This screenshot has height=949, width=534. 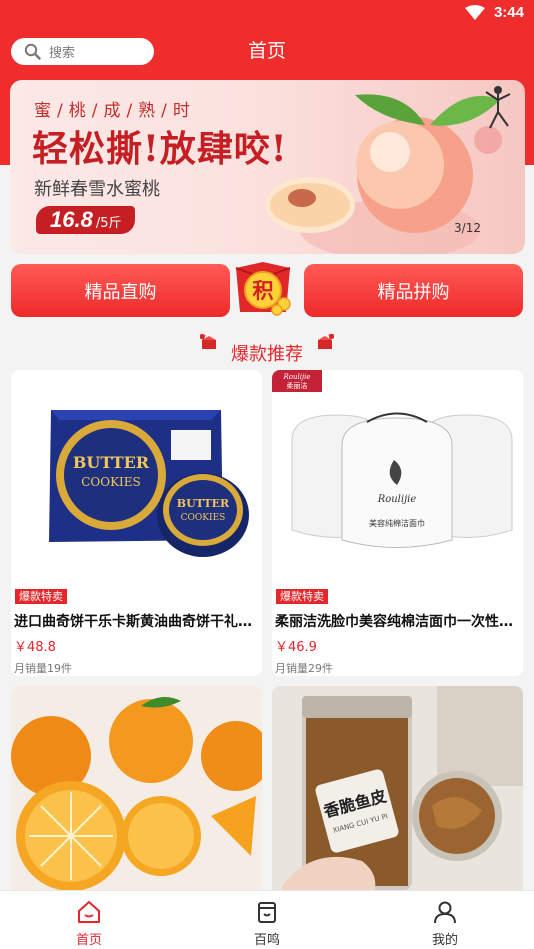 What do you see at coordinates (267, 354) in the screenshot?
I see `section-title: 爆款推荐` at bounding box center [267, 354].